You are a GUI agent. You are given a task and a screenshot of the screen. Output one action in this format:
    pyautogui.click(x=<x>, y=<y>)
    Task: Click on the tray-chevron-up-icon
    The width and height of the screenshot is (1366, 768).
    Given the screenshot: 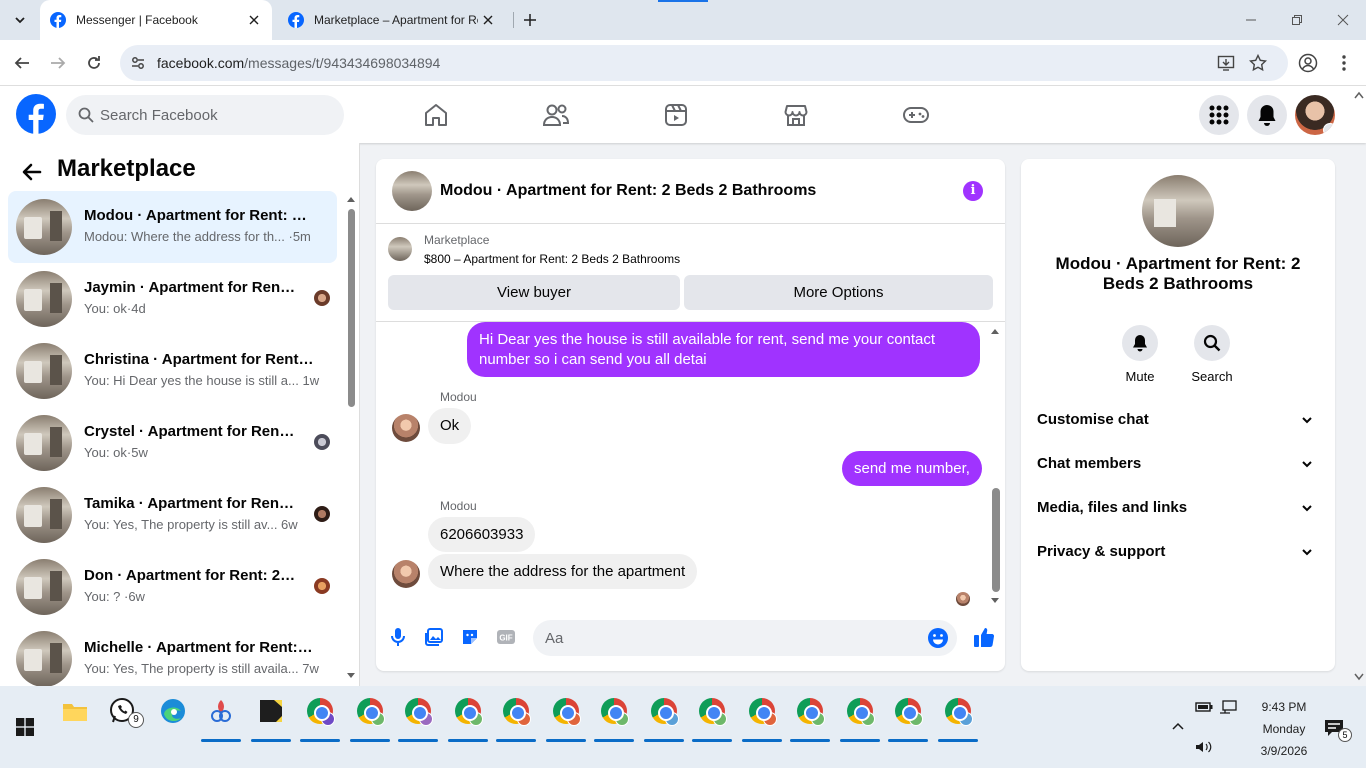 What is the action you would take?
    pyautogui.click(x=1178, y=726)
    